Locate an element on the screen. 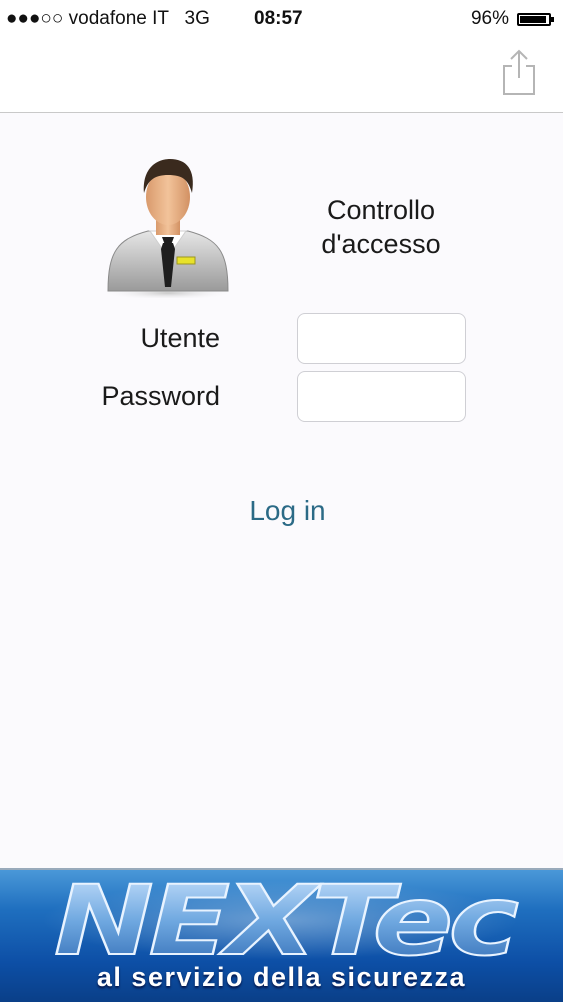 Image resolution: width=563 pixels, height=1002 pixels. title-line-1: Controllo is located at coordinates (381, 210).